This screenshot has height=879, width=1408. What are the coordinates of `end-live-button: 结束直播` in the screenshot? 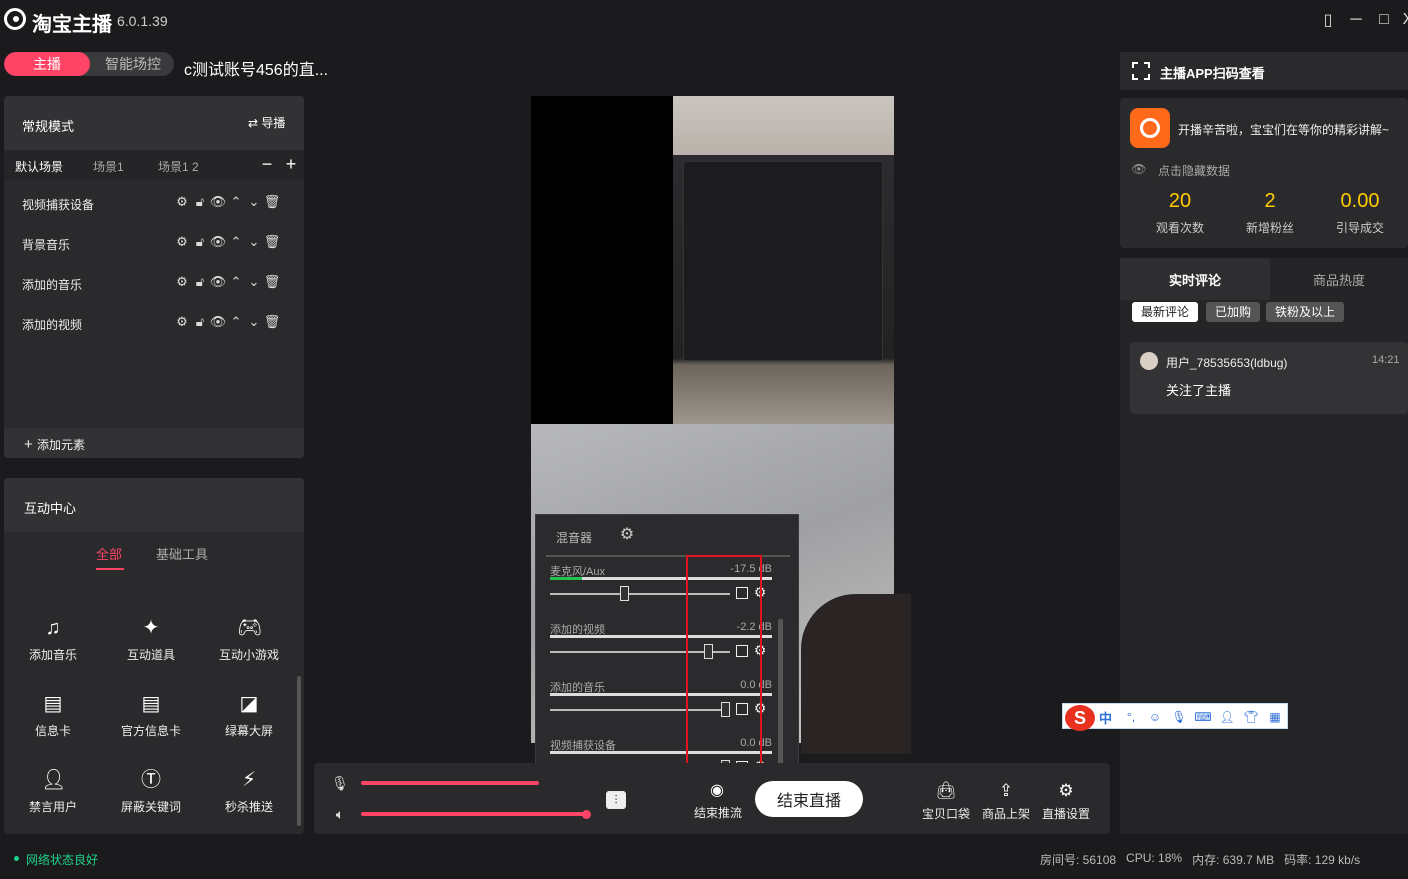 It's located at (809, 799).